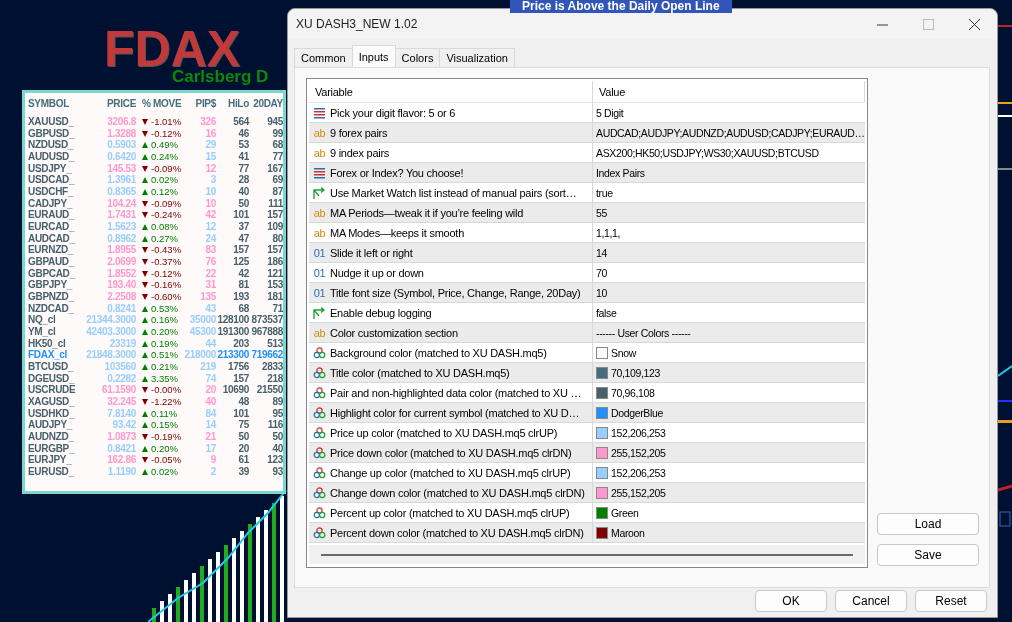 The image size is (1012, 622). I want to click on pips-cell-text: 17, so click(210, 448).